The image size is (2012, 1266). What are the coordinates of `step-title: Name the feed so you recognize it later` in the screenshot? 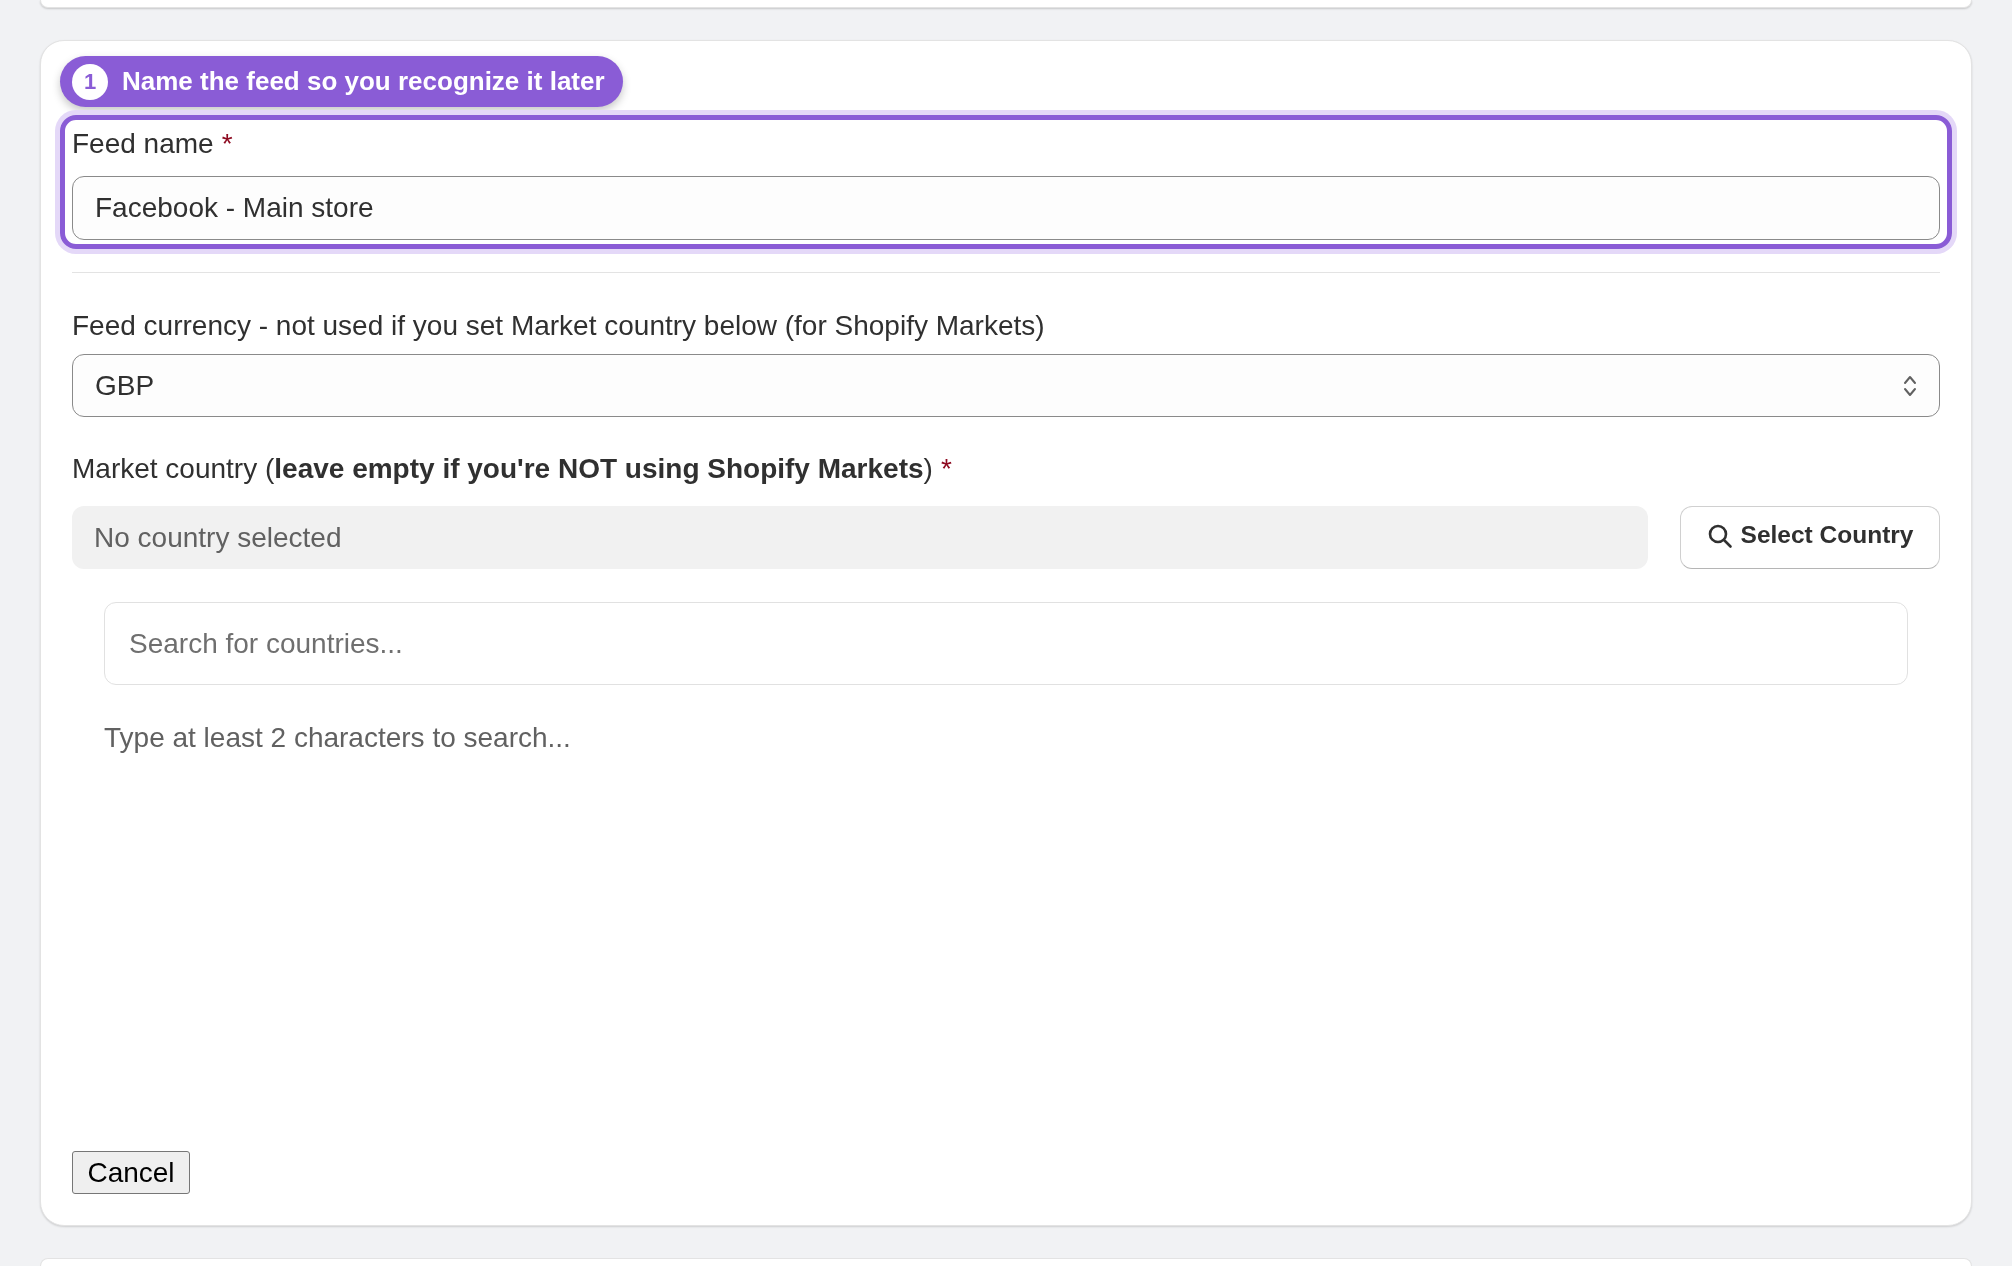 It's located at (363, 81).